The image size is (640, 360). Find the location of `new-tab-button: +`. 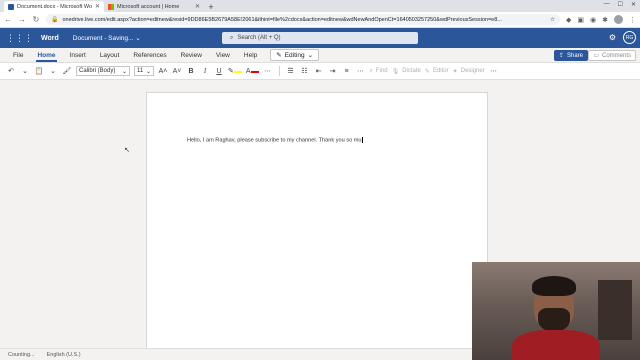

new-tab-button: + is located at coordinates (211, 7).